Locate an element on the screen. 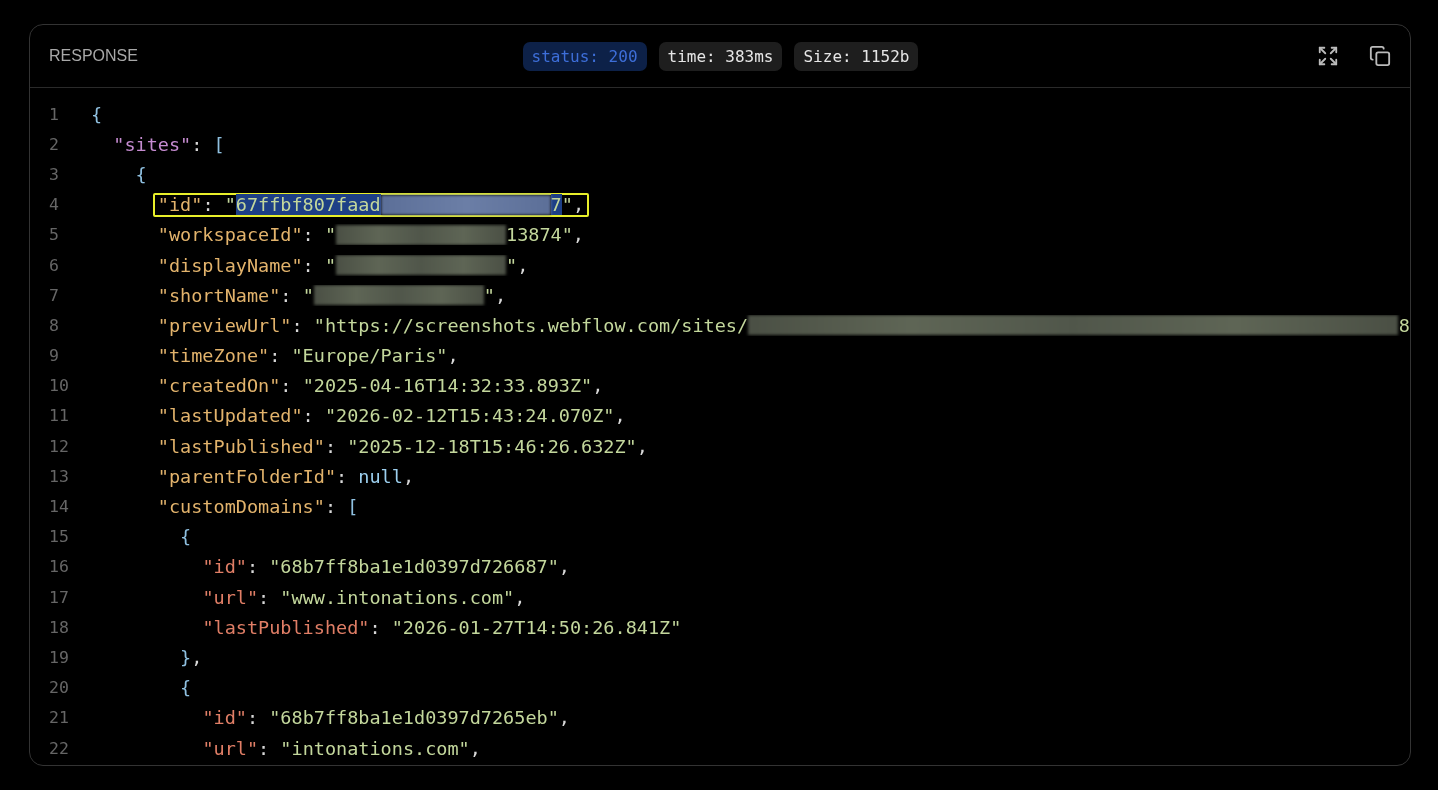  line-number: 15 is located at coordinates (59, 537).